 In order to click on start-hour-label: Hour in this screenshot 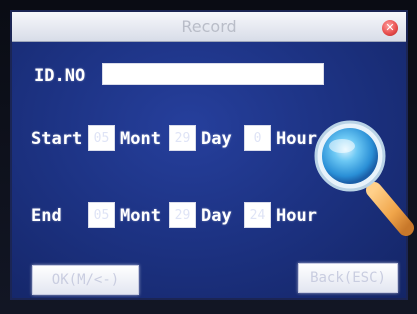, I will do `click(296, 139)`.